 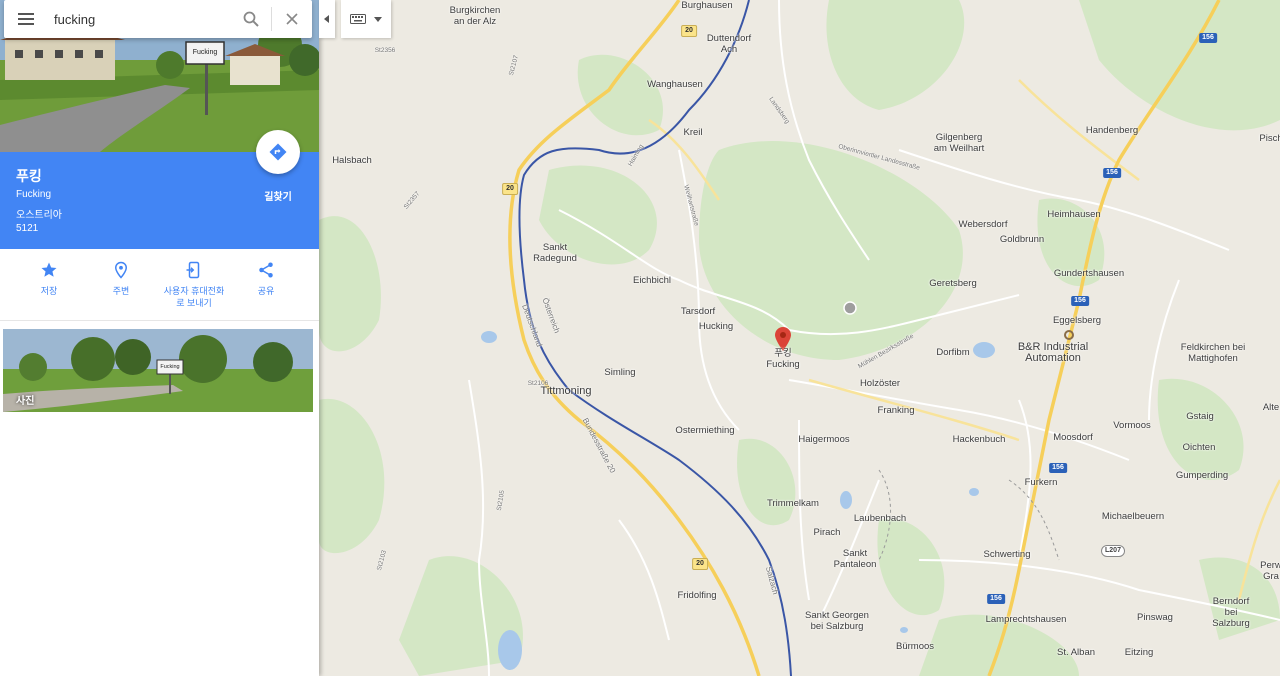 I want to click on map-label: Halsbach, so click(x=352, y=160).